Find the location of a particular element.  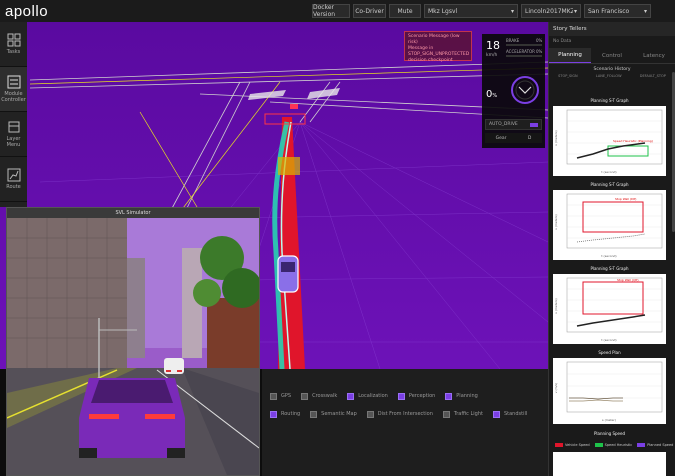

legend-traffic-light: Traffic Light is located at coordinates (462, 414).